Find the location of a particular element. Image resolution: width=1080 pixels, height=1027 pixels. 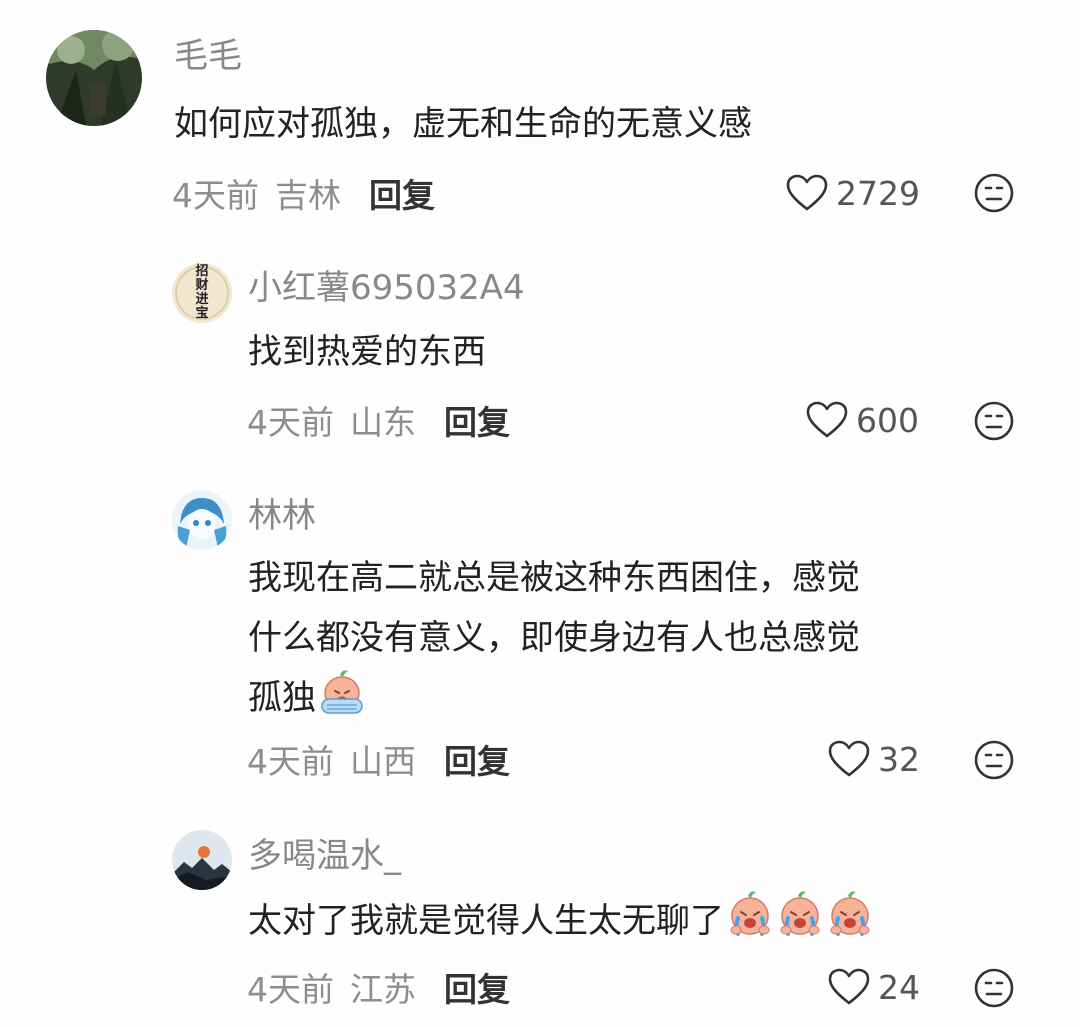

username: 林林 is located at coordinates (282, 516).